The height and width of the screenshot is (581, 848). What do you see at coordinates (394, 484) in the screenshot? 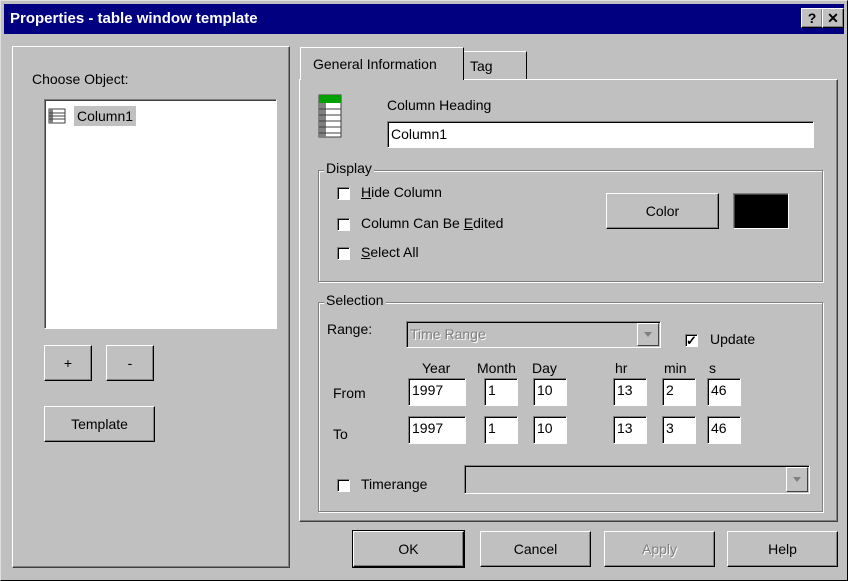
I see `timerange-label: Timerange` at bounding box center [394, 484].